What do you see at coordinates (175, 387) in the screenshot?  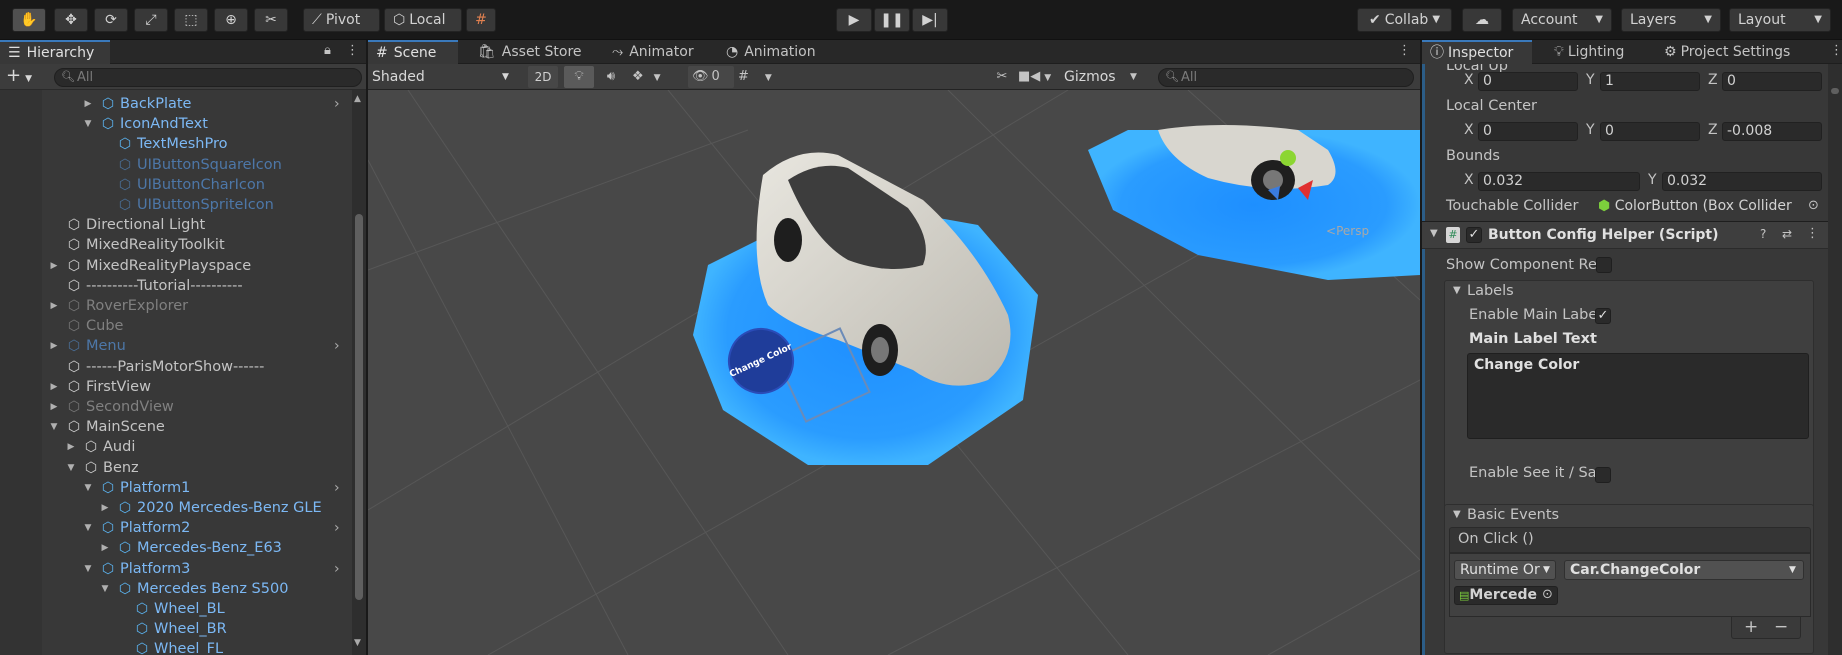 I see `hierarchy-item: ▶ ⬡ FirstView` at bounding box center [175, 387].